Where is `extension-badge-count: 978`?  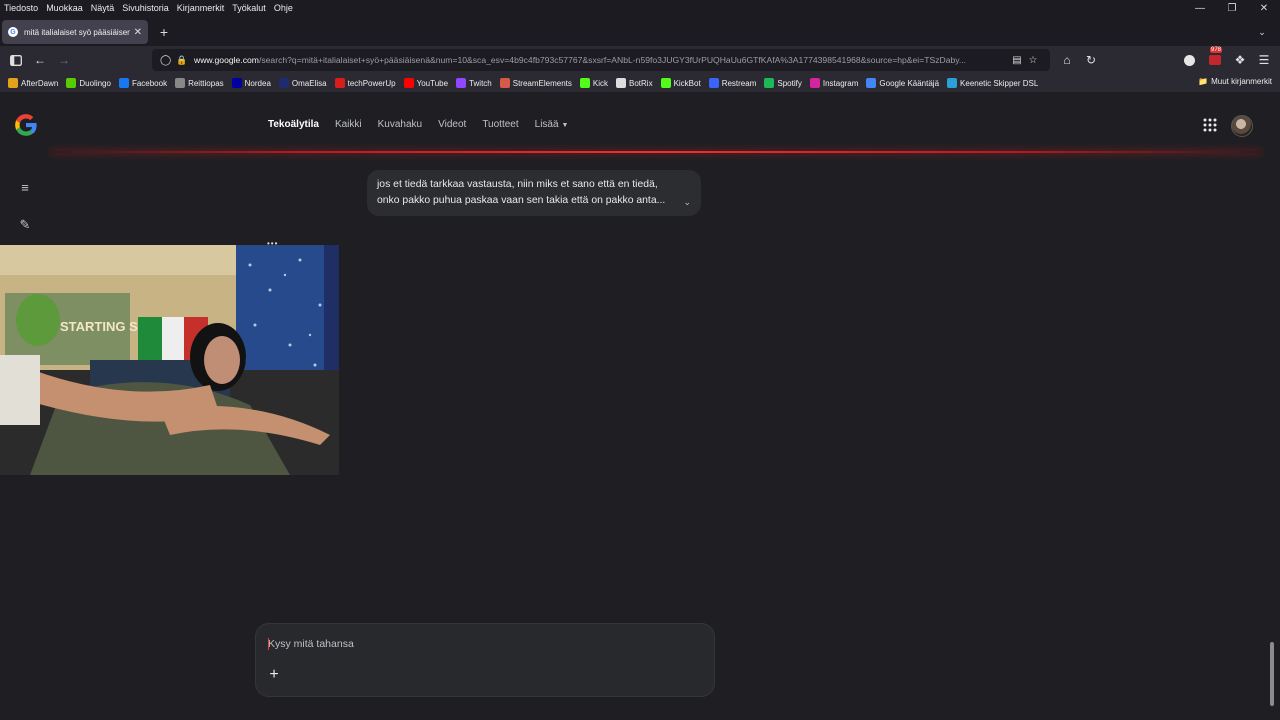 extension-badge-count: 978 is located at coordinates (1216, 50).